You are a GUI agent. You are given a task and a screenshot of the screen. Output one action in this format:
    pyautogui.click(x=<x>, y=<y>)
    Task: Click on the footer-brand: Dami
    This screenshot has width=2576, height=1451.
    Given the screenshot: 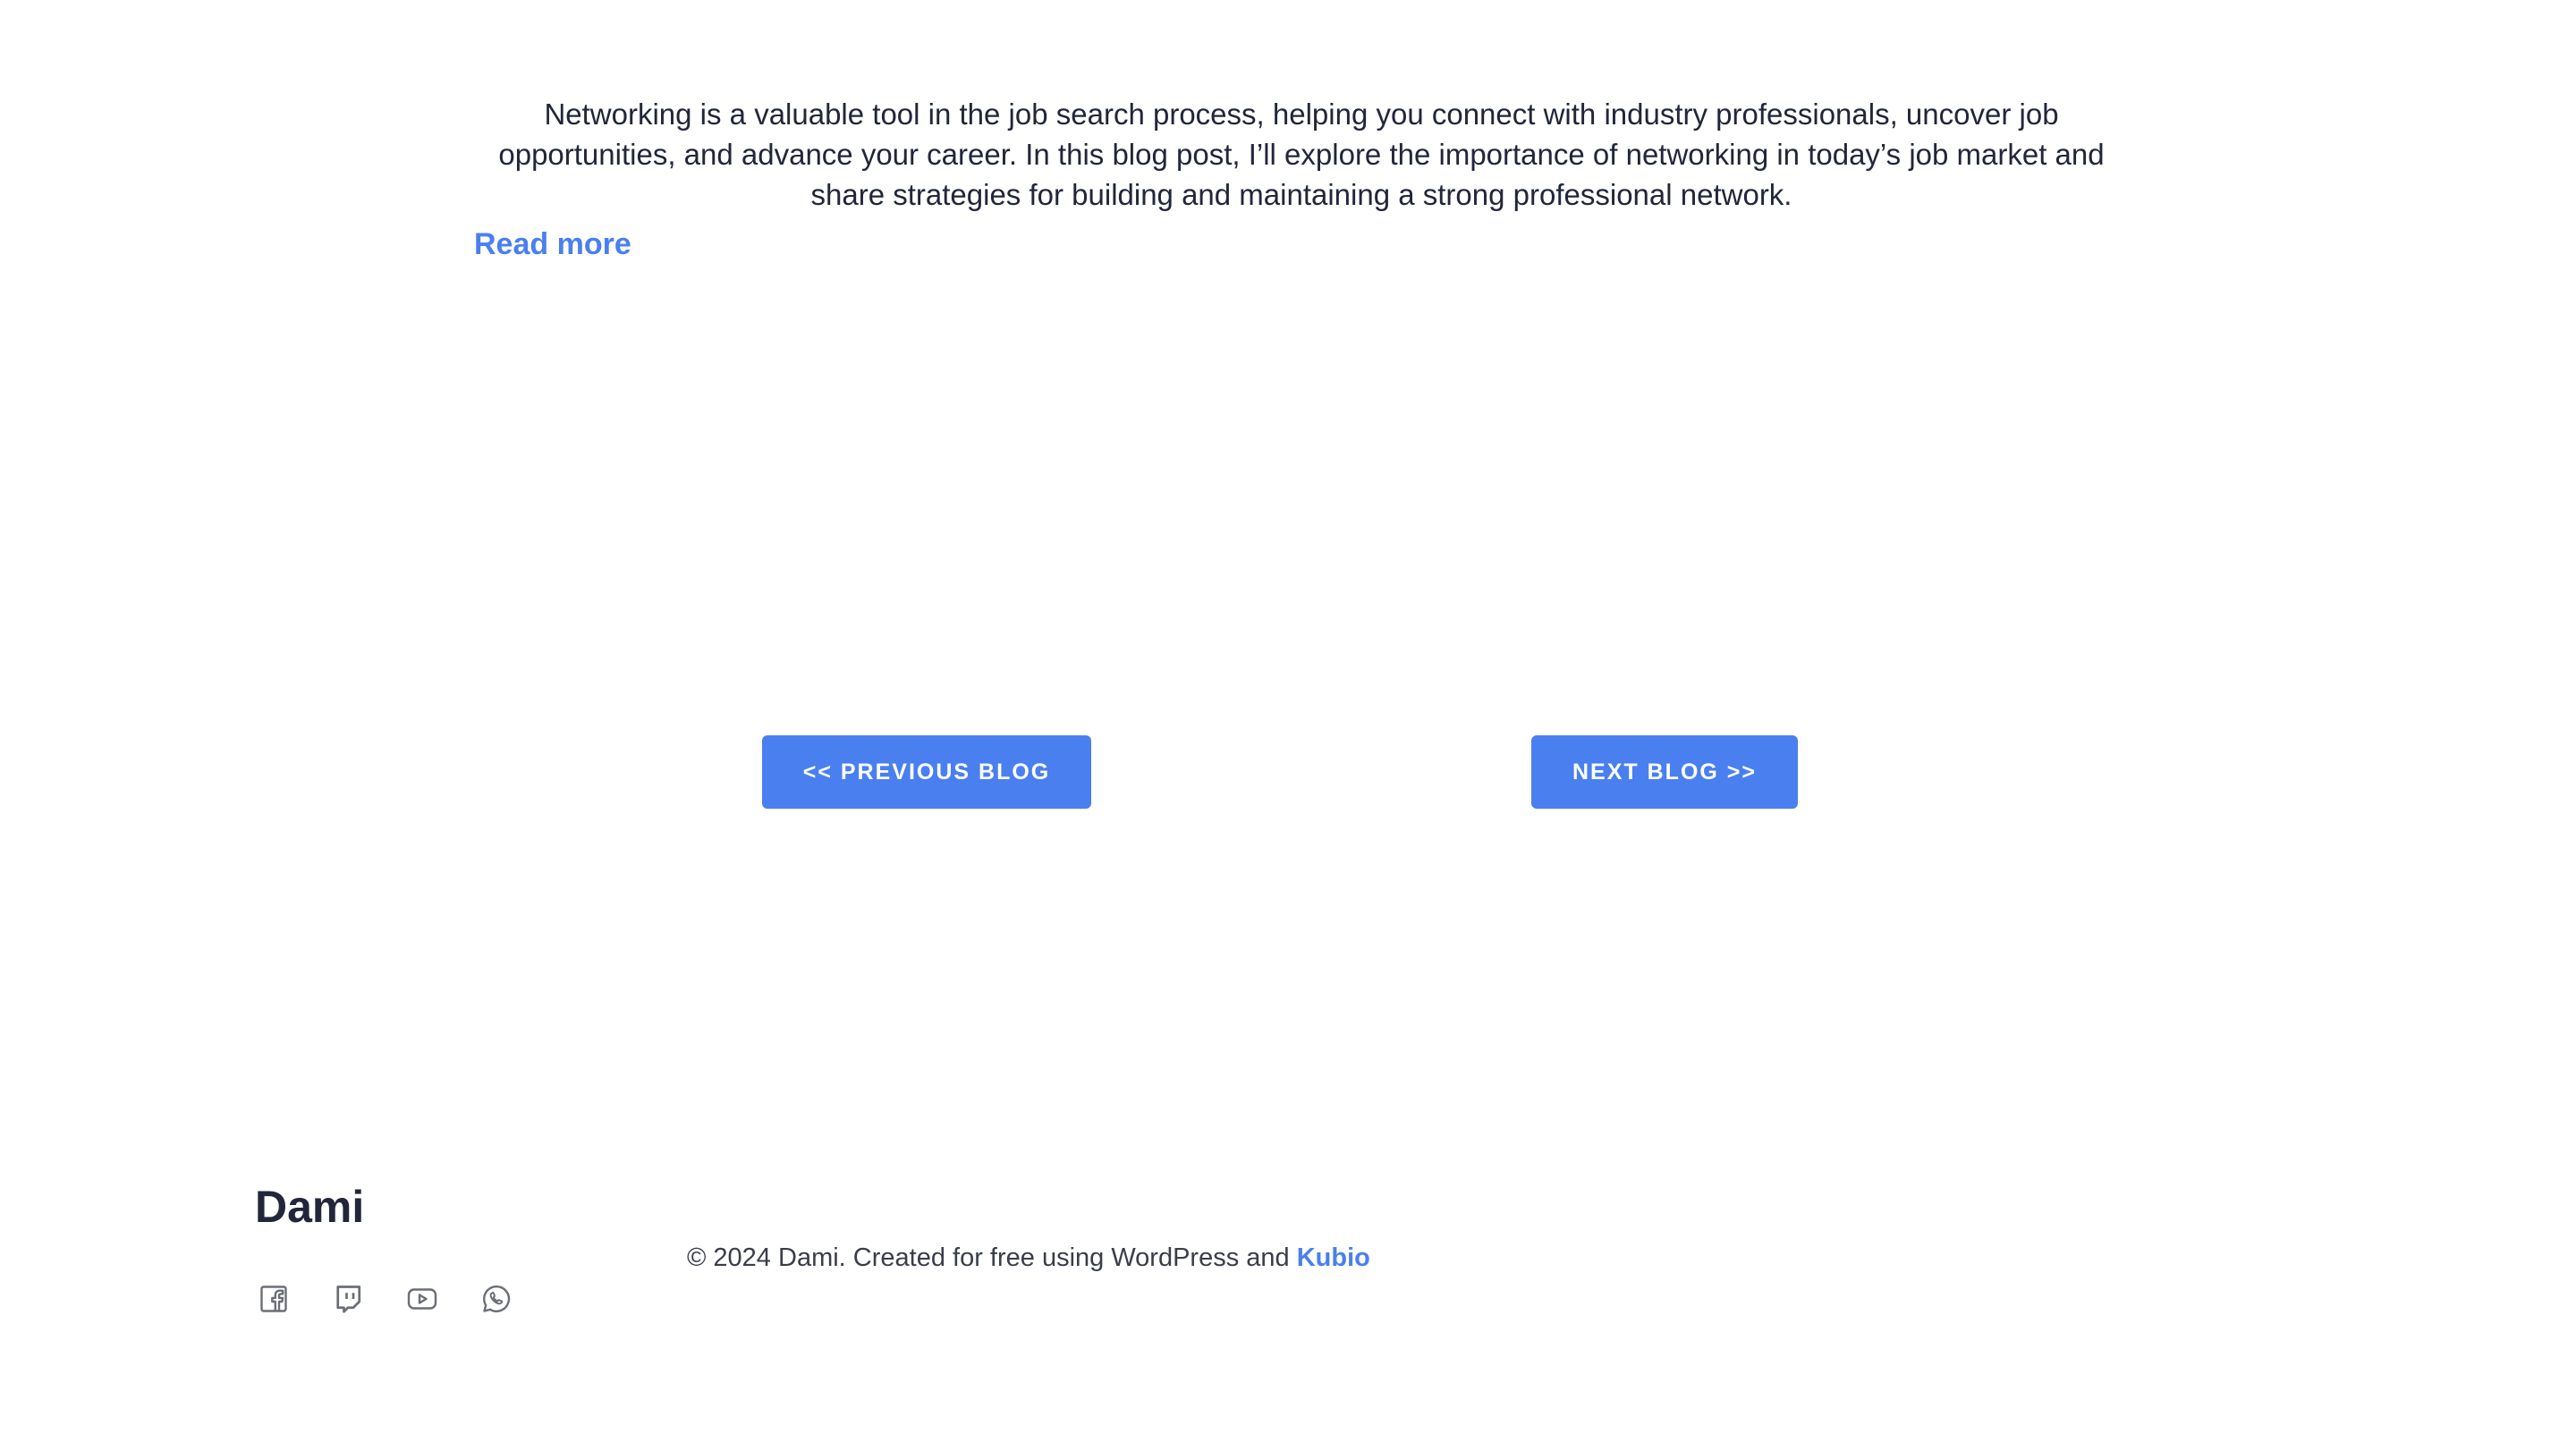 What is the action you would take?
    pyautogui.click(x=310, y=1207)
    